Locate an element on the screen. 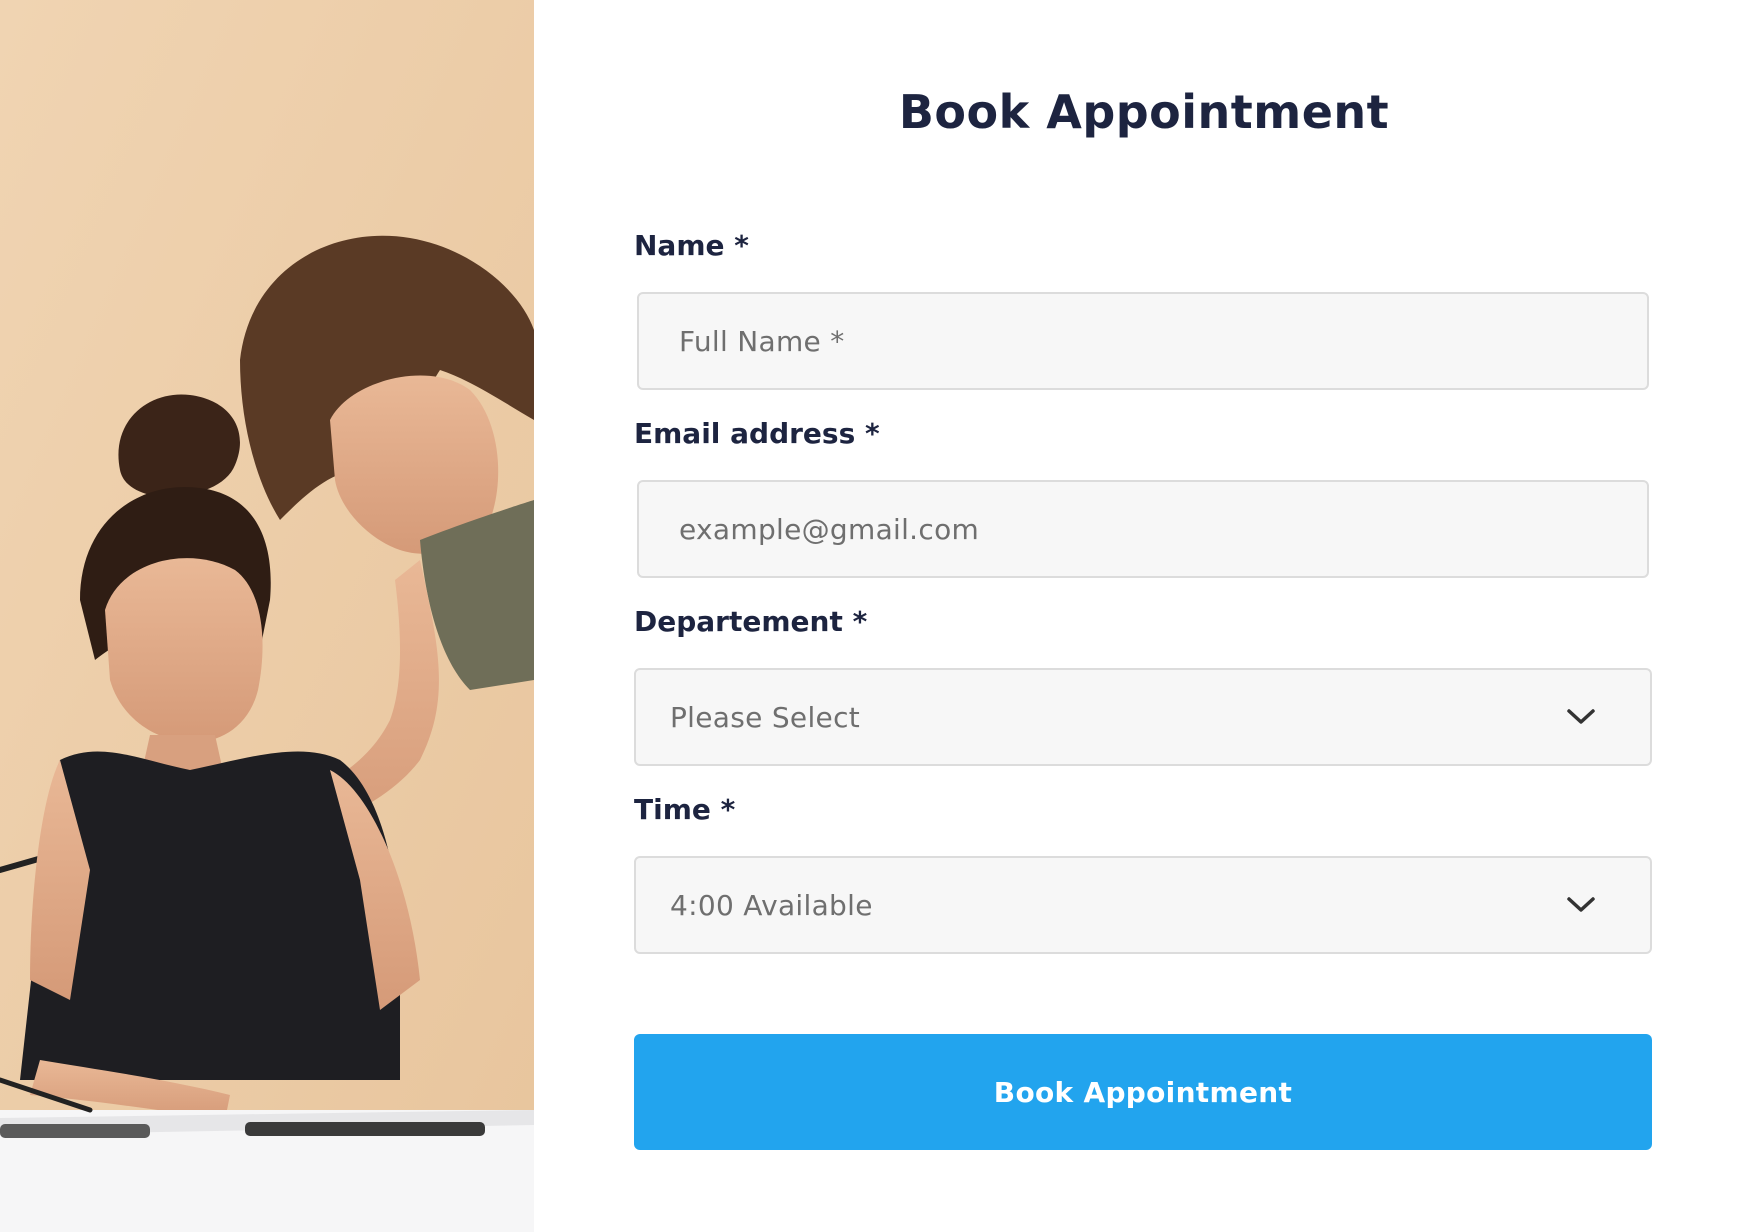 Image resolution: width=1754 pixels, height=1232 pixels. book-appointment-button: Book Appointment is located at coordinates (1143, 1092).